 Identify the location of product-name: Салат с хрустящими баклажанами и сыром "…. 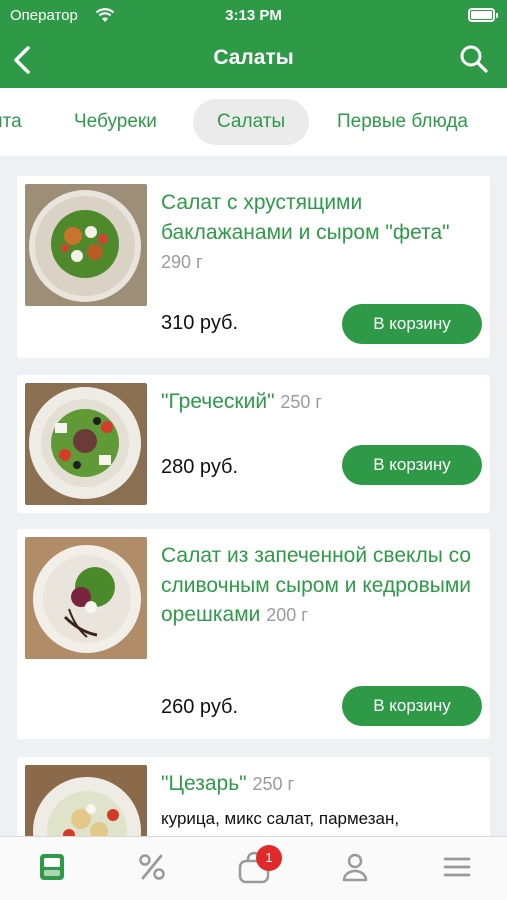
(321, 233).